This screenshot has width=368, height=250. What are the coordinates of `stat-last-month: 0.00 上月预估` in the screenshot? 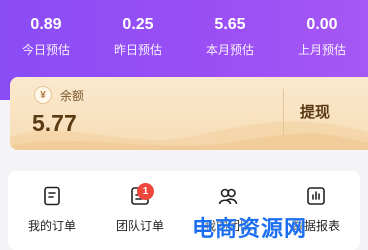 It's located at (322, 36).